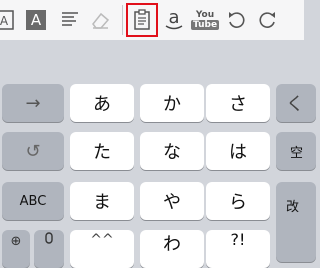  I want to click on key-ta: た, so click(102, 151).